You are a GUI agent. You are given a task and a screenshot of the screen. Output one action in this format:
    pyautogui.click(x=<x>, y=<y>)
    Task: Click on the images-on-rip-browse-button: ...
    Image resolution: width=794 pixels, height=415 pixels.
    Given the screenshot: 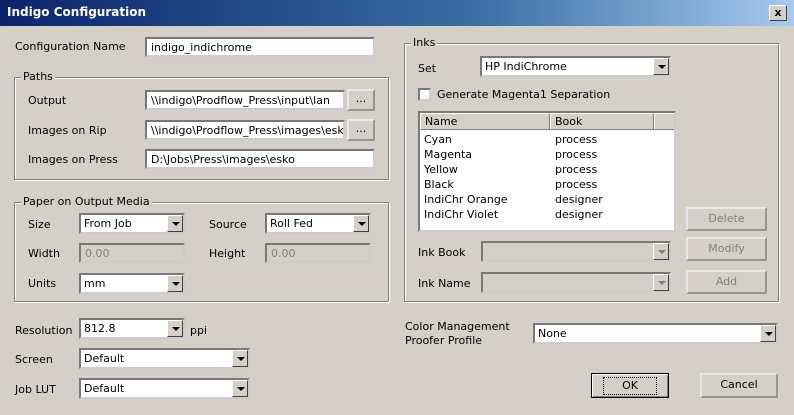 What is the action you would take?
    pyautogui.click(x=361, y=130)
    